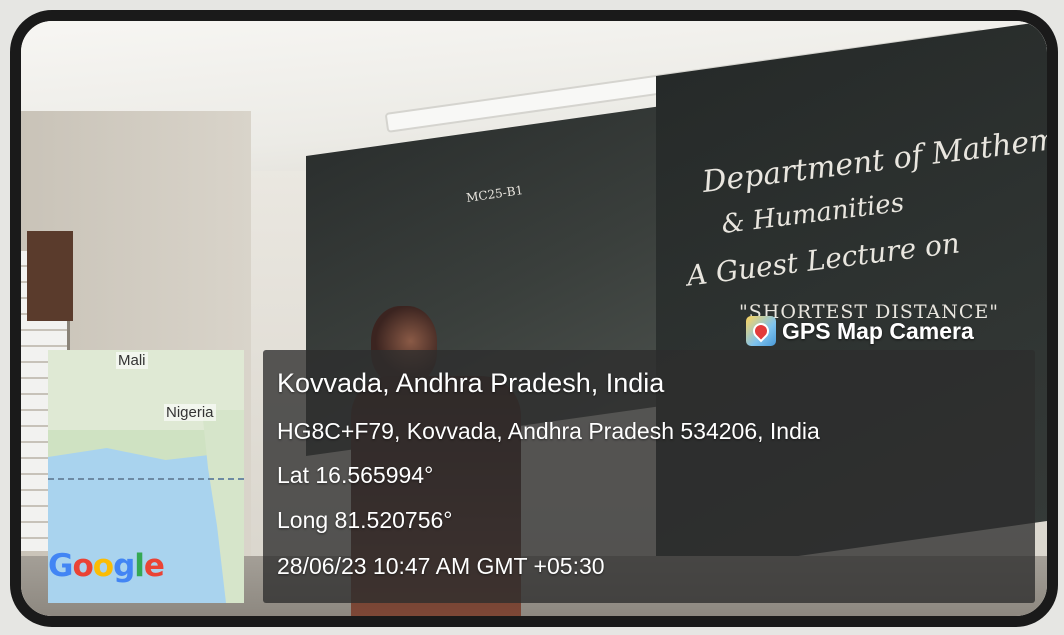  I want to click on google-logo-text: Google, so click(106, 566).